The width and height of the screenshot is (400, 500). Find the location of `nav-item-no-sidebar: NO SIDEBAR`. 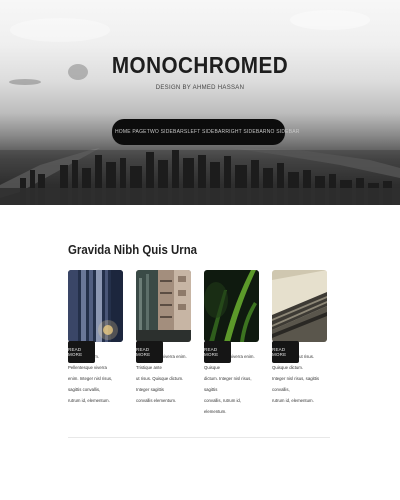

nav-item-no-sidebar: NO SIDEBAR is located at coordinates (283, 132).